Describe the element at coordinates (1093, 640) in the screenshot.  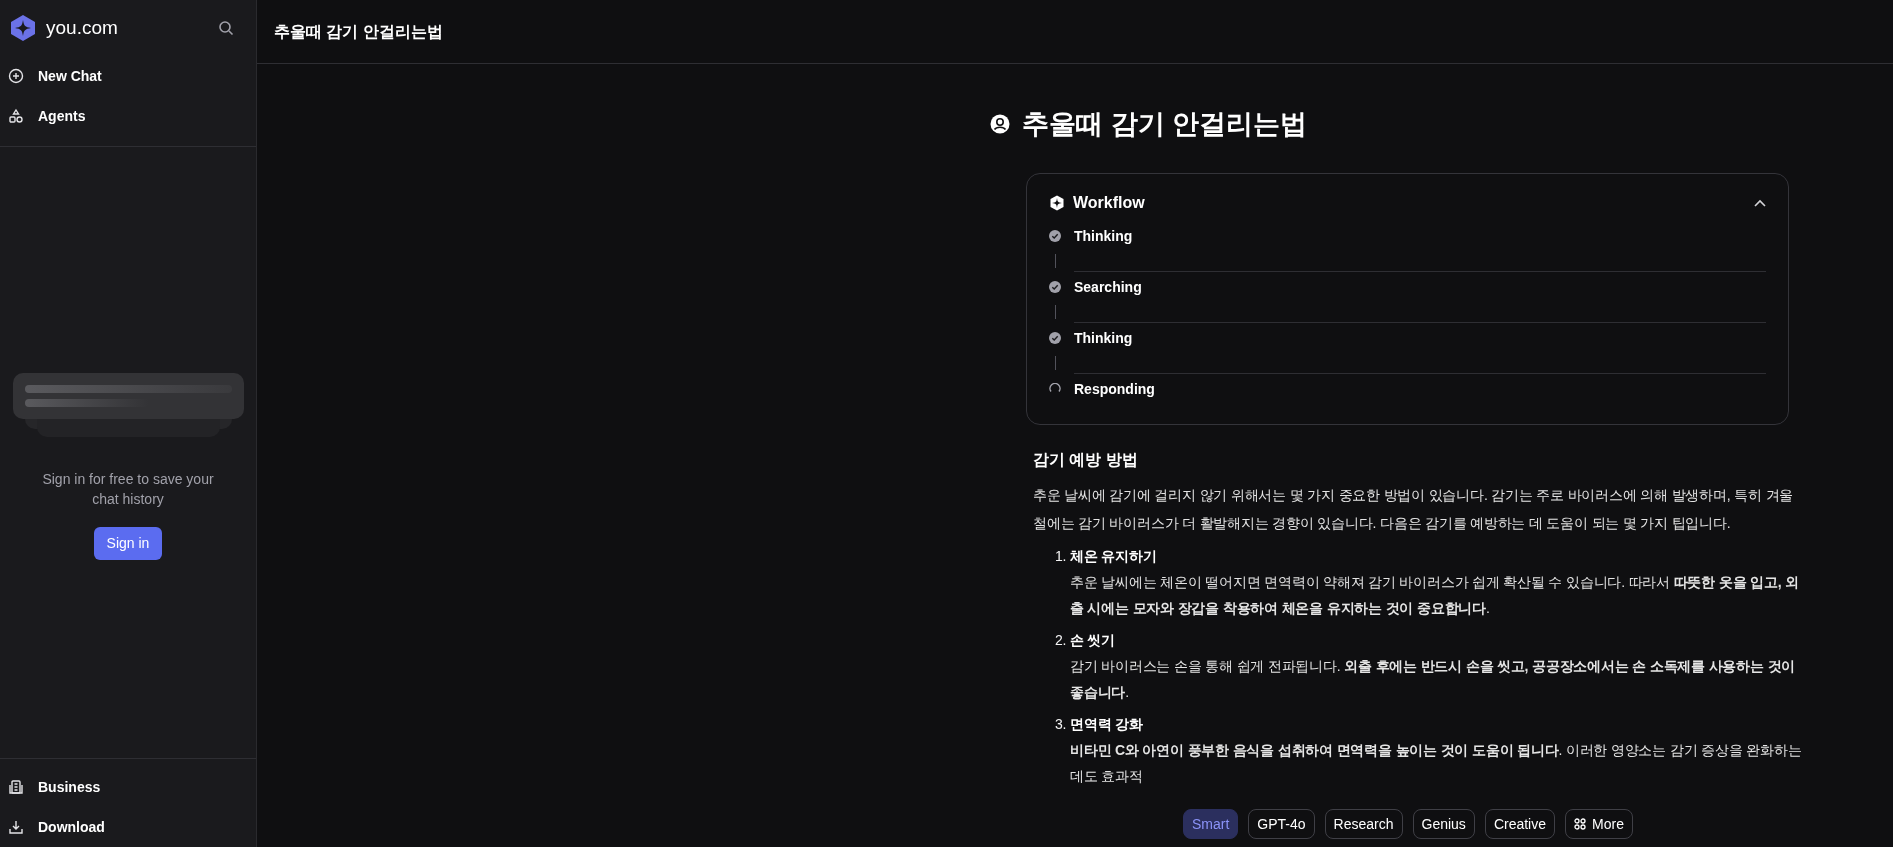
I see `tip-title: 손 씻기` at that location.